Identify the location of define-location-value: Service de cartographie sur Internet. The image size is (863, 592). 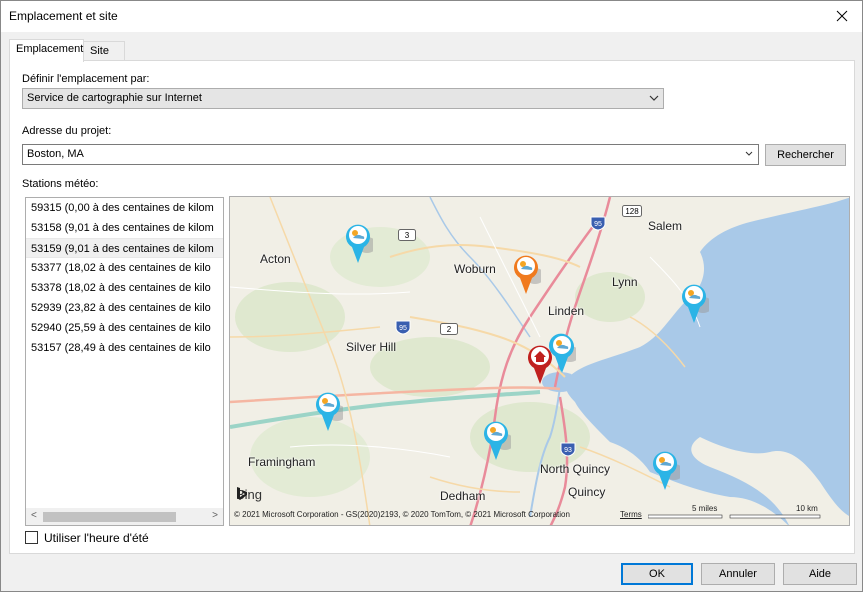
(114, 98).